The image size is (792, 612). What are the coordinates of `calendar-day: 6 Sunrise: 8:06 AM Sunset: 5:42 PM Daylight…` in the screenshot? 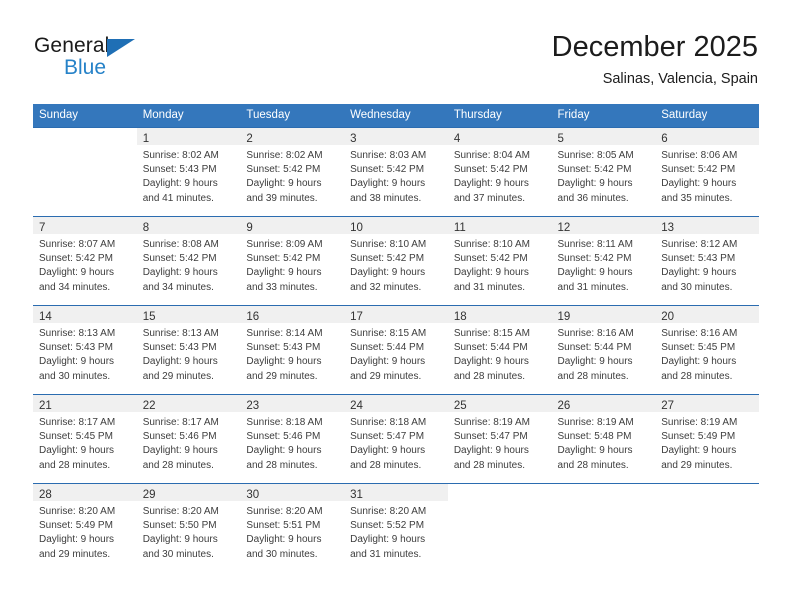 It's located at (707, 172).